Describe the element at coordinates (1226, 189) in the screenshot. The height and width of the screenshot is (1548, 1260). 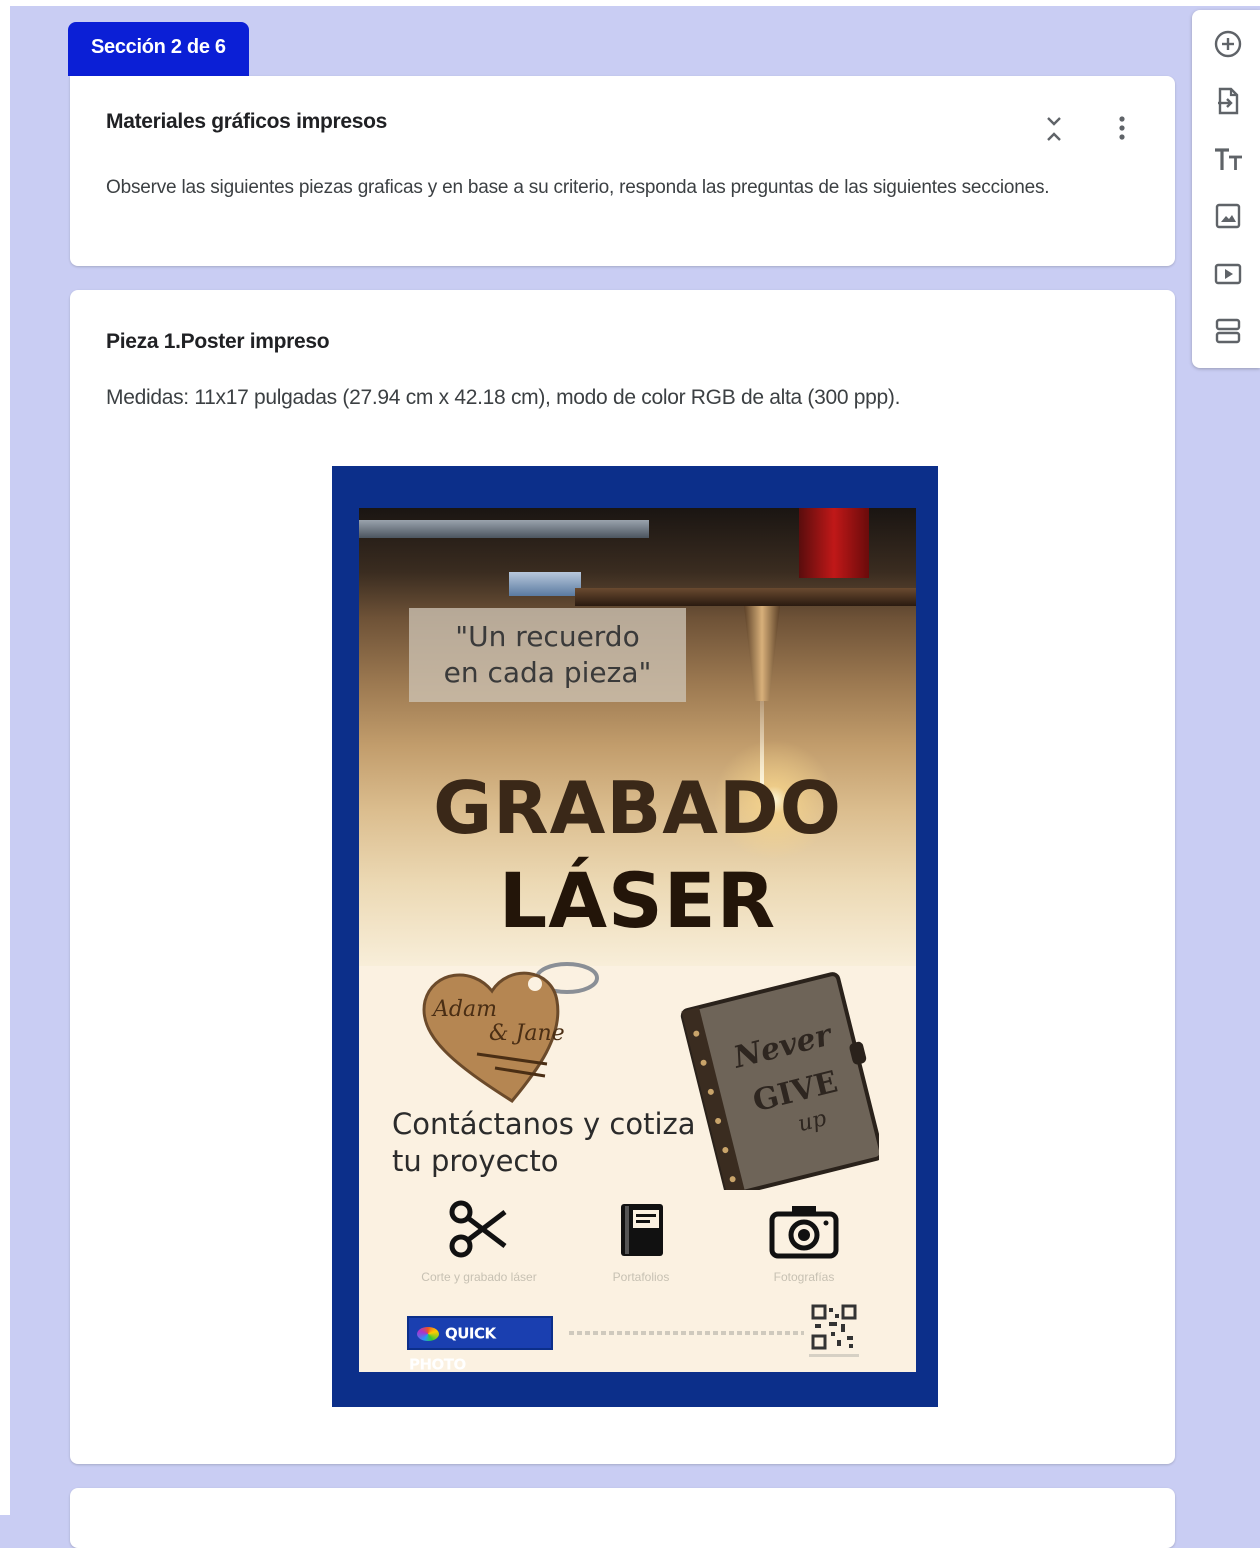
I see `floating-toolbar` at that location.